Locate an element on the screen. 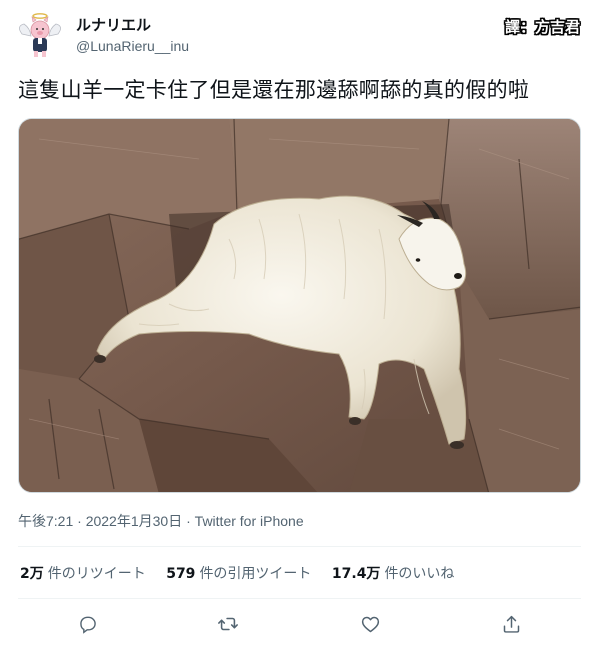 The image size is (598, 651). retweets-count: 2万 is located at coordinates (32, 574).